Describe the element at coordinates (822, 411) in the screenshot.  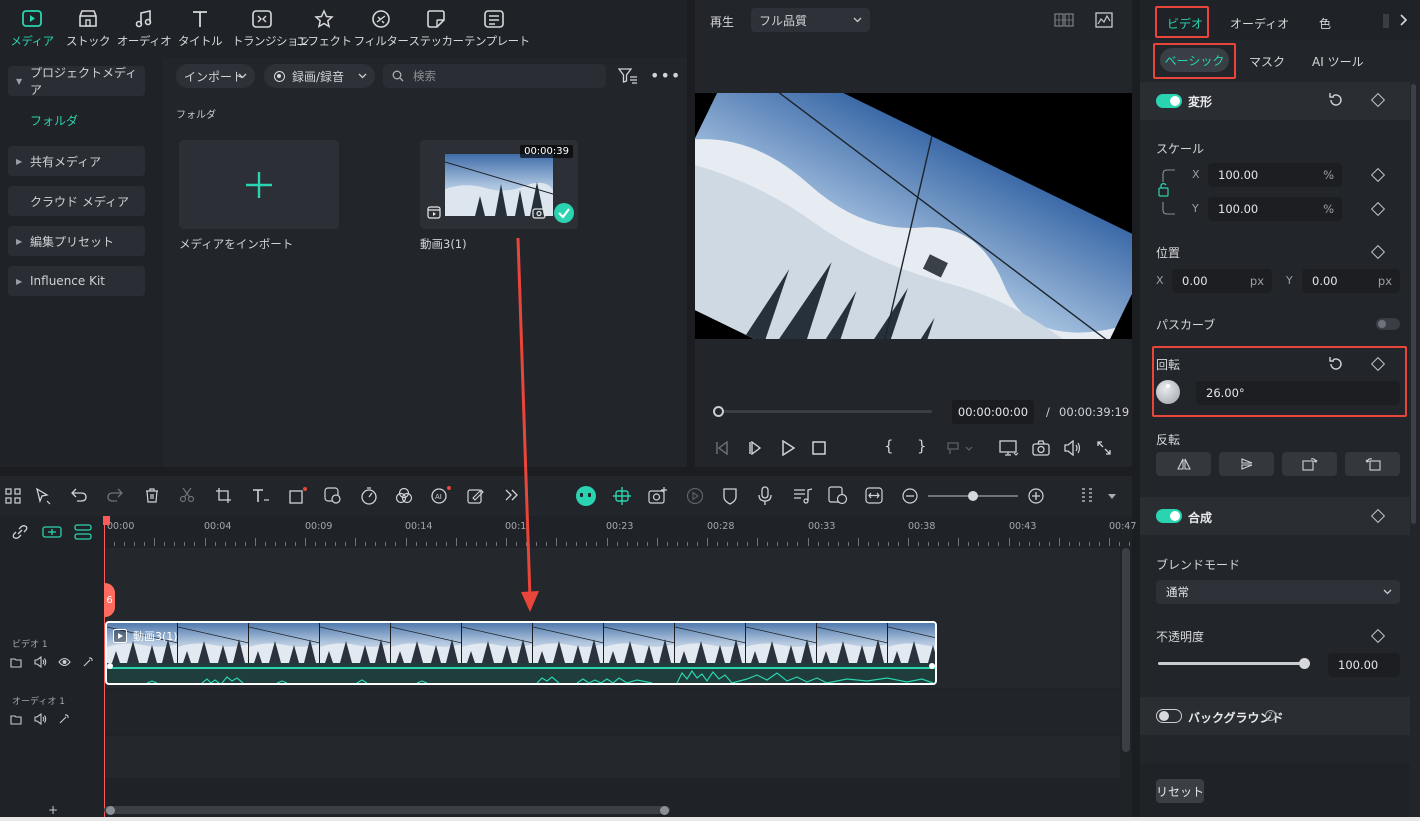
I see `preview-scrubber` at that location.